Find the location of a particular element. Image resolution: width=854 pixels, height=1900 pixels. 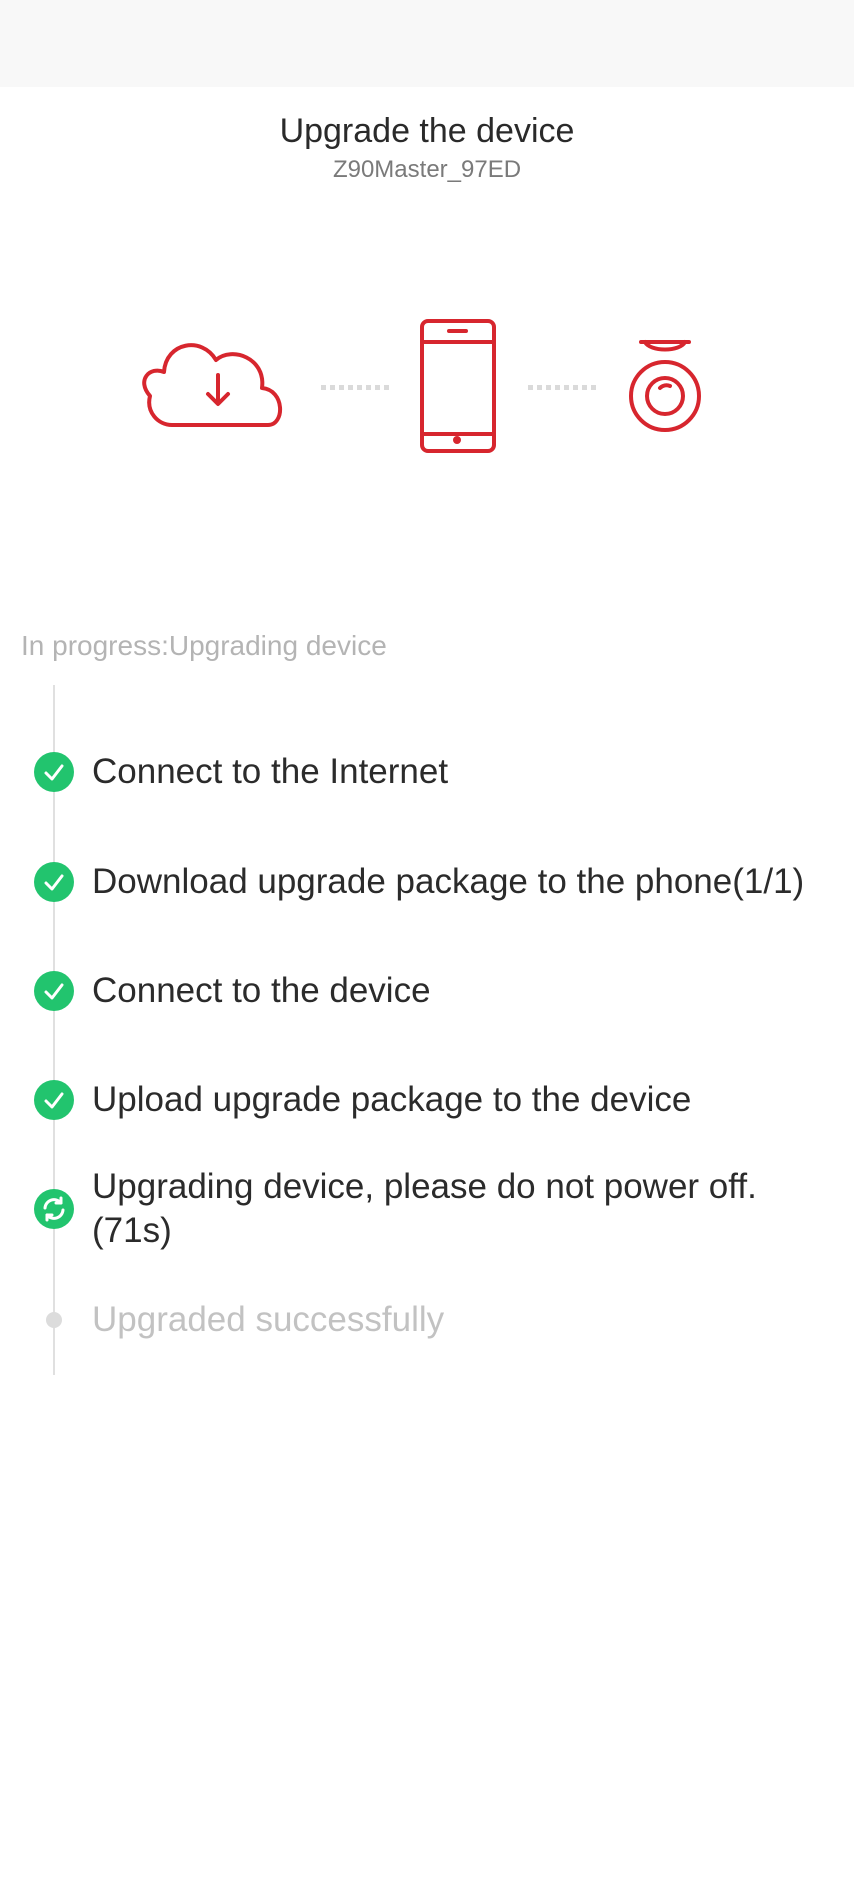

device-name: Z90Master_97ED is located at coordinates (427, 169).